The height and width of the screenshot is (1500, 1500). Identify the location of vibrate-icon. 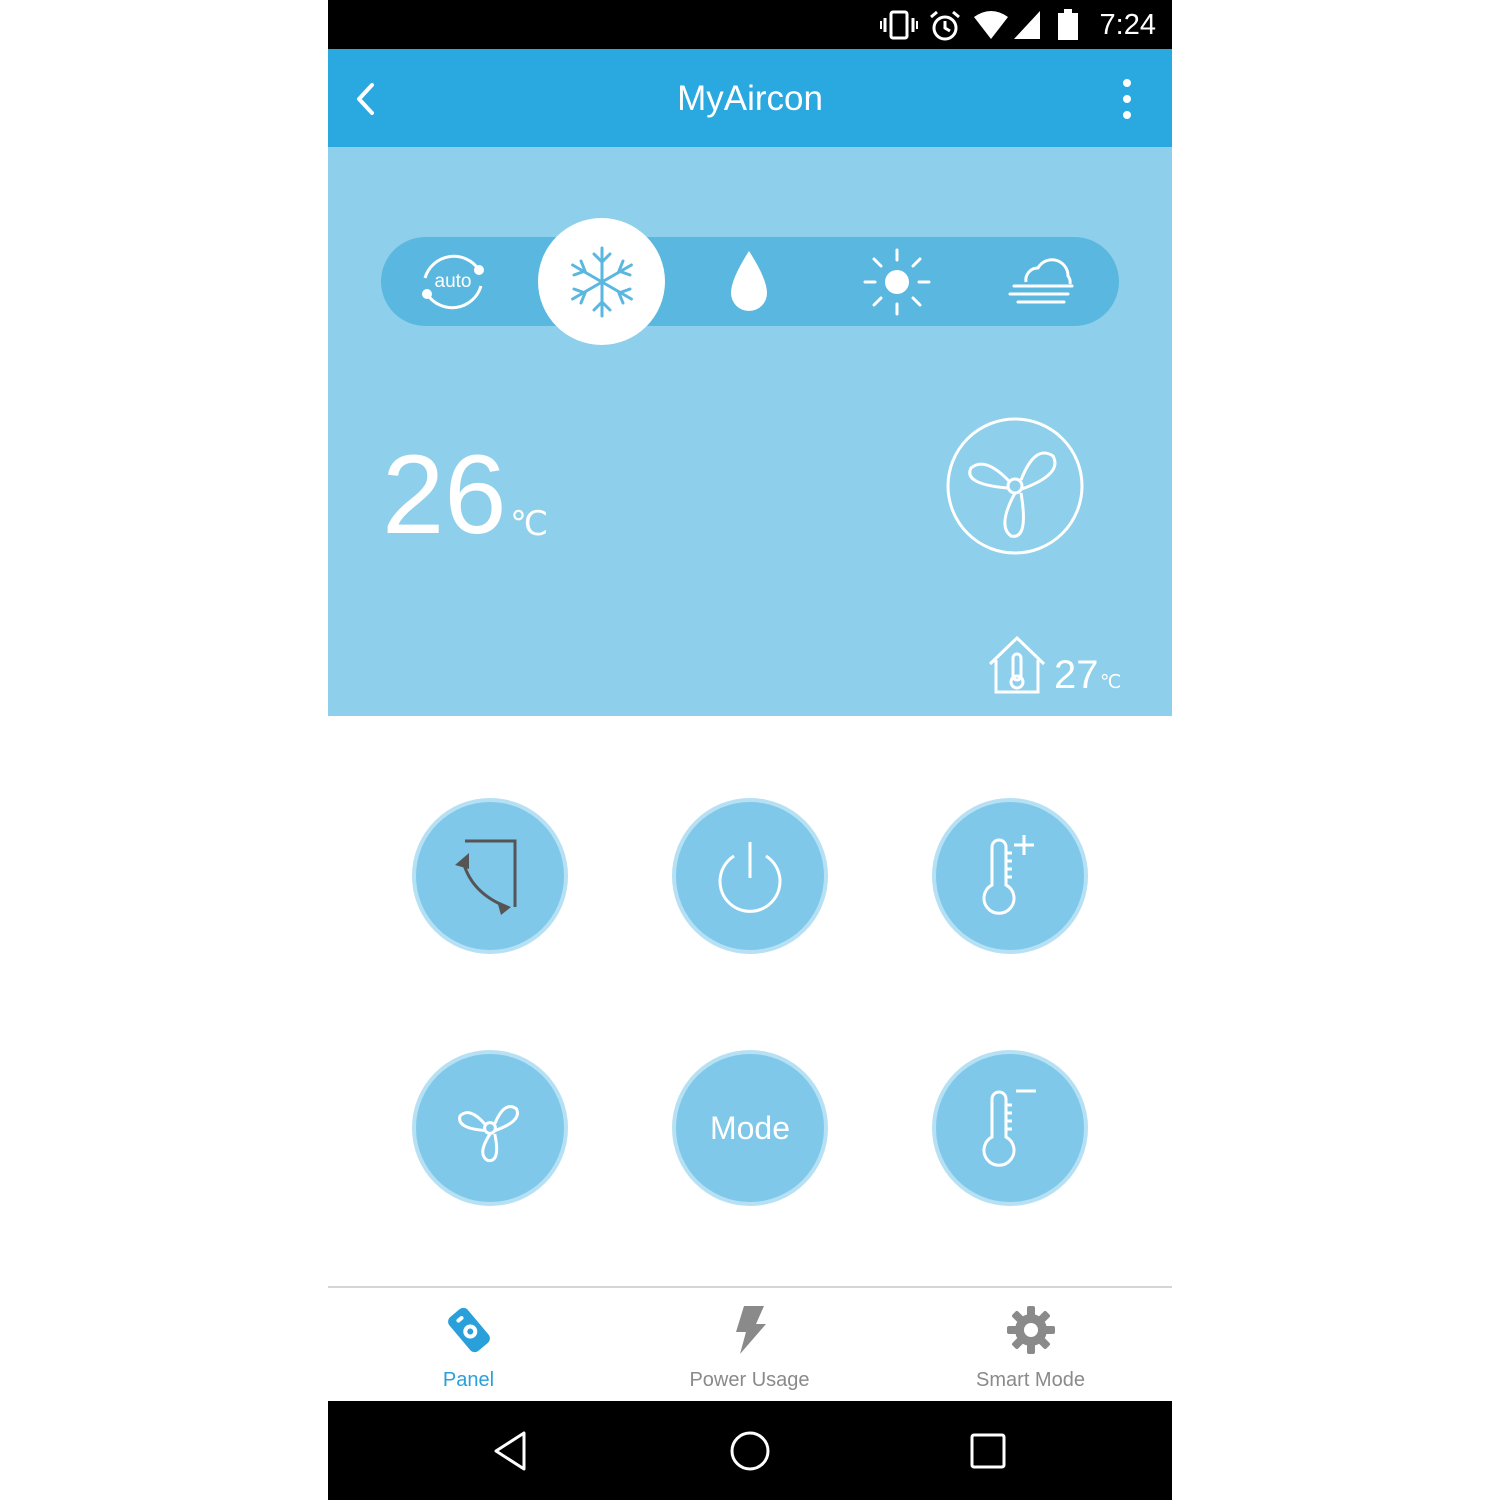
(899, 25).